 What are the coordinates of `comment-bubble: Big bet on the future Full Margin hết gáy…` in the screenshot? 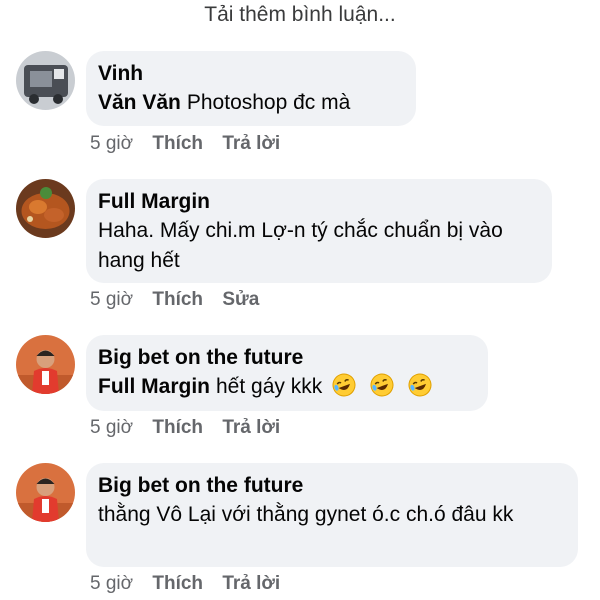 It's located at (287, 373).